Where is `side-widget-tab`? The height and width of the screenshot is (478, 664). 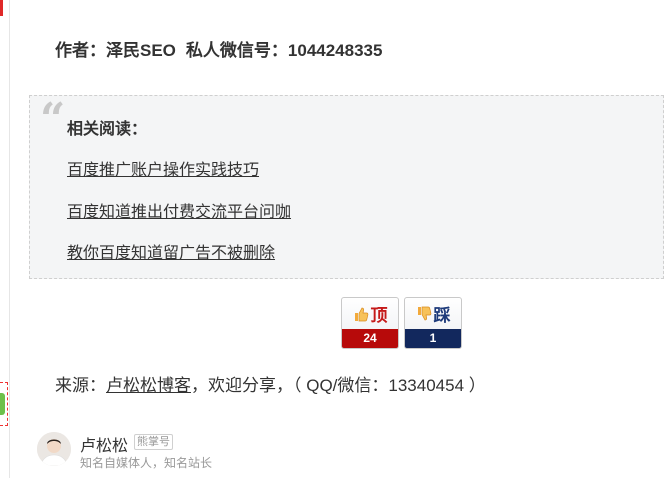
side-widget-tab is located at coordinates (2, 404).